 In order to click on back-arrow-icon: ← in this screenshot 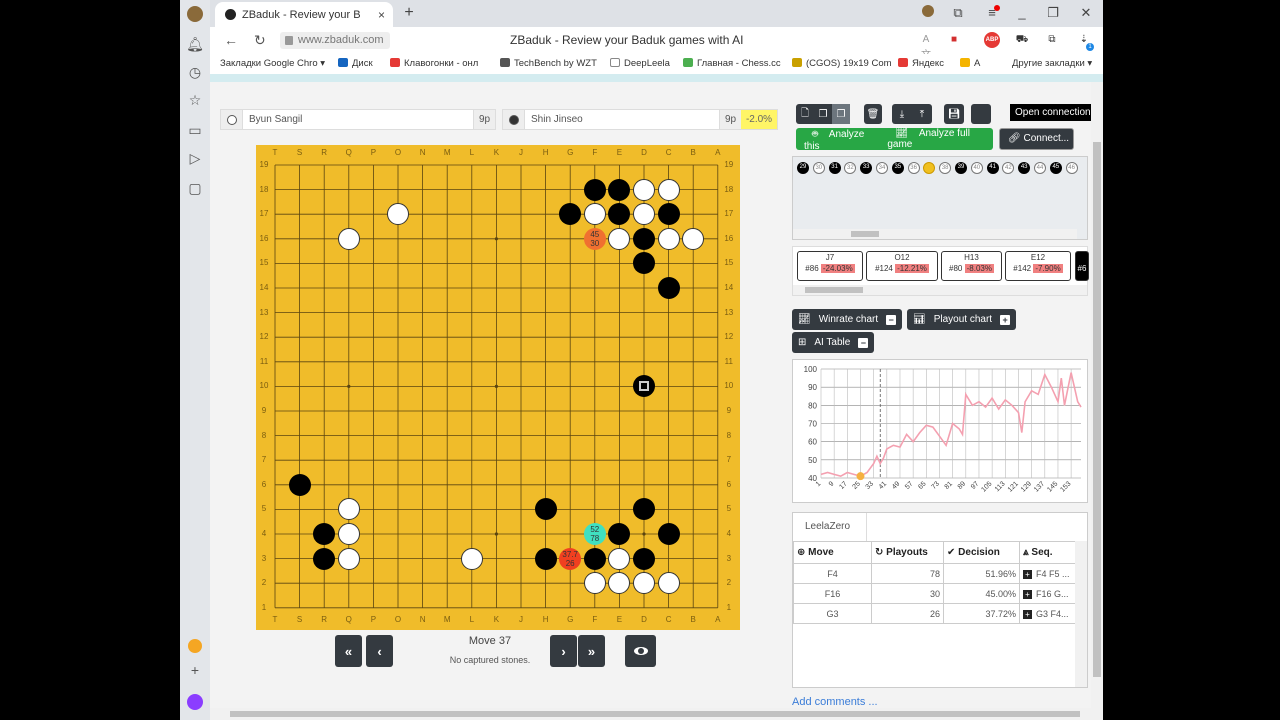, I will do `click(231, 40)`.